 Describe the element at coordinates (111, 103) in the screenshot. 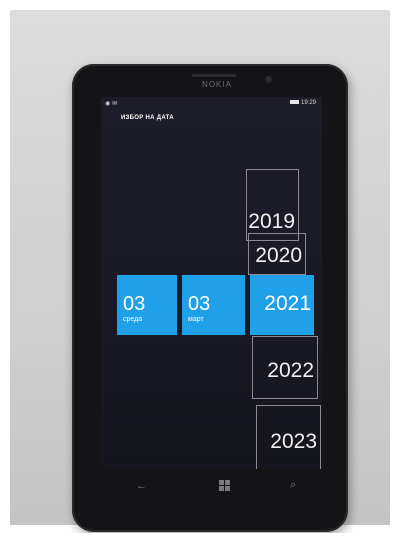

I see `status-icons: ◉ ✉` at that location.